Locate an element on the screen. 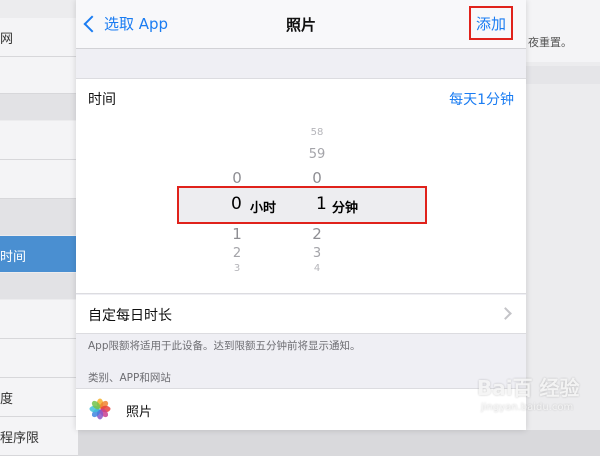 The height and width of the screenshot is (456, 600). page-title: 照片 is located at coordinates (300, 25).